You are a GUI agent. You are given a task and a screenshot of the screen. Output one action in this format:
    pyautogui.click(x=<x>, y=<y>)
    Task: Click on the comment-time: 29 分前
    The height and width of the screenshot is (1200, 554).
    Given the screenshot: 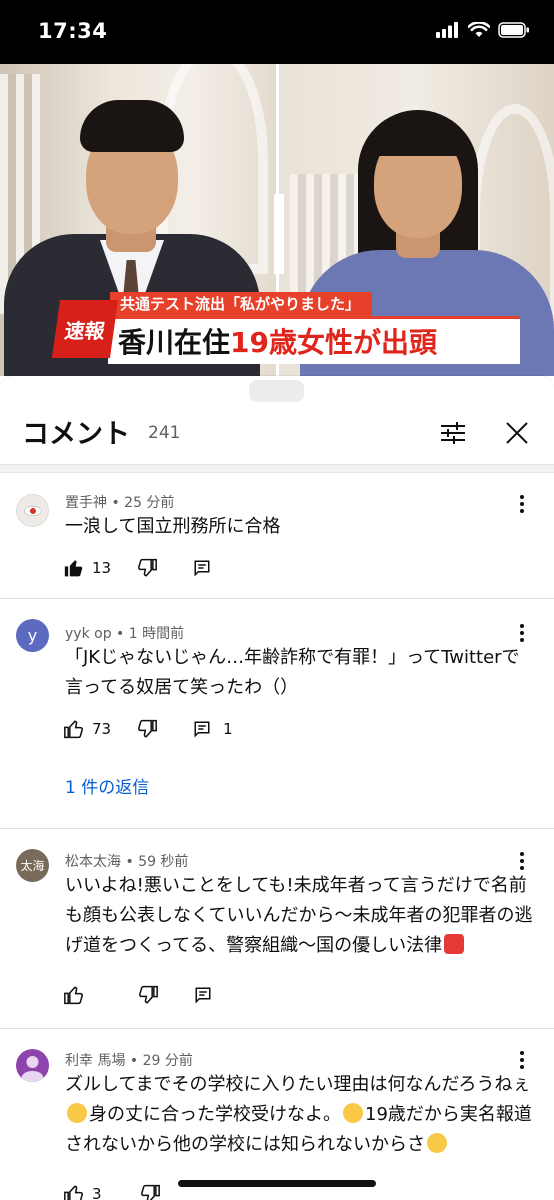 What is the action you would take?
    pyautogui.click(x=167, y=1061)
    